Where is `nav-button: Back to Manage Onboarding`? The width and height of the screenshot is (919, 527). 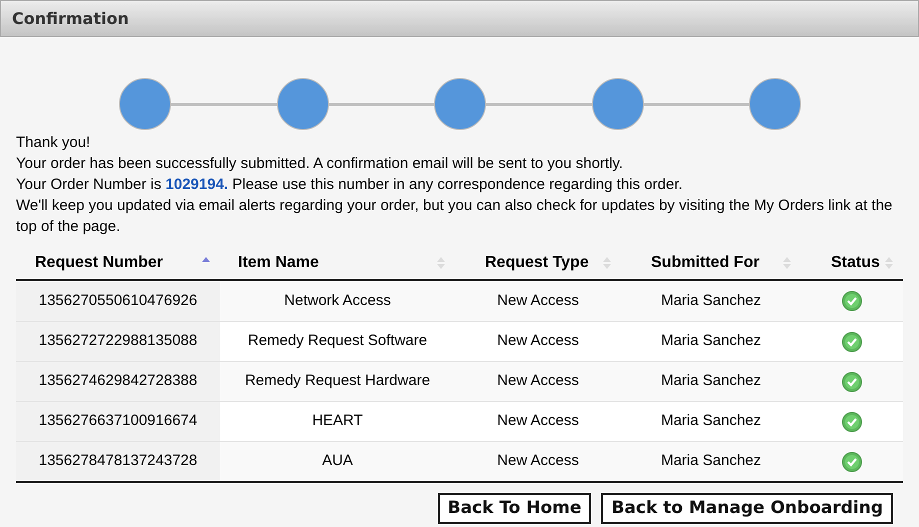 nav-button: Back to Manage Onboarding is located at coordinates (747, 508).